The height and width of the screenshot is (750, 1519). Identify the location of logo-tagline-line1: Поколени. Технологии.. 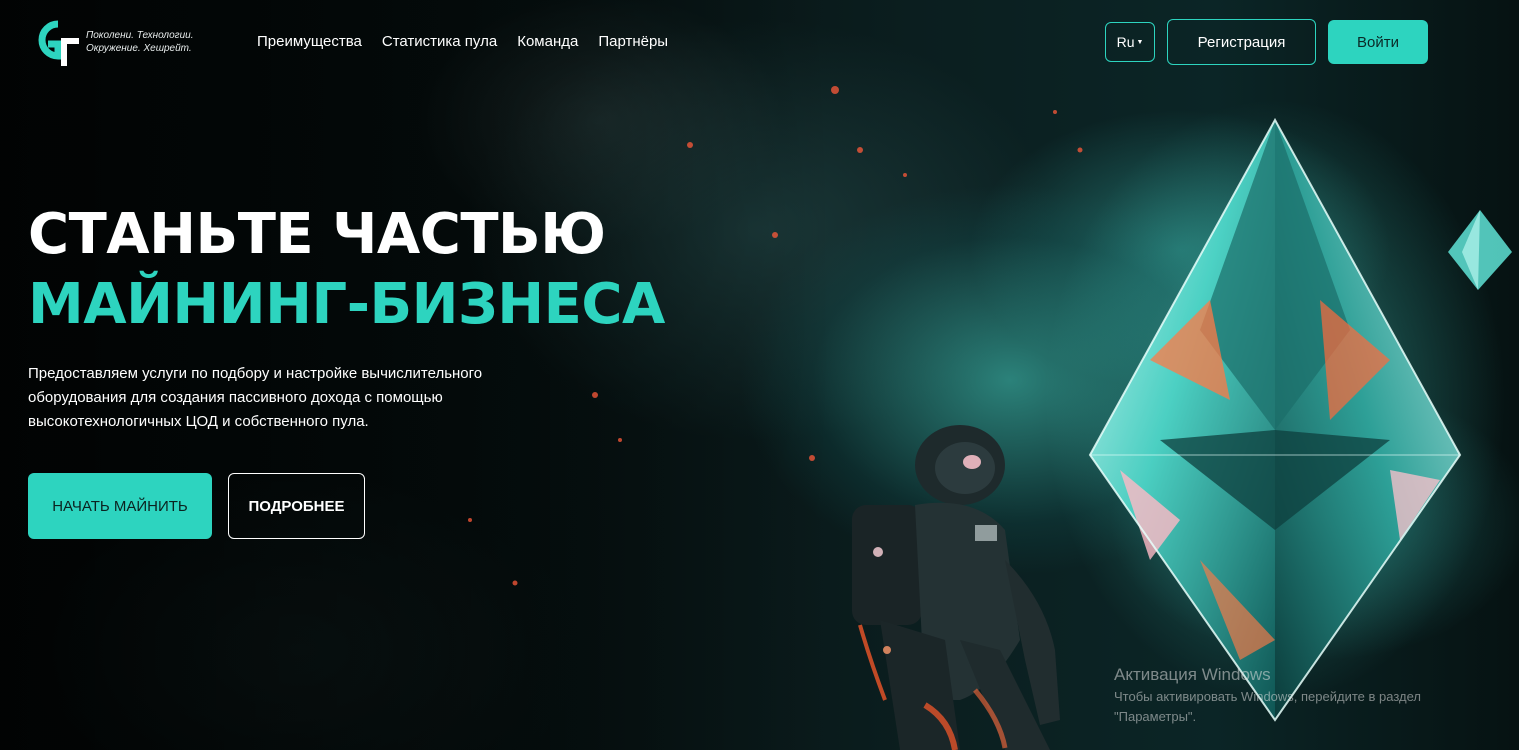
(140, 35).